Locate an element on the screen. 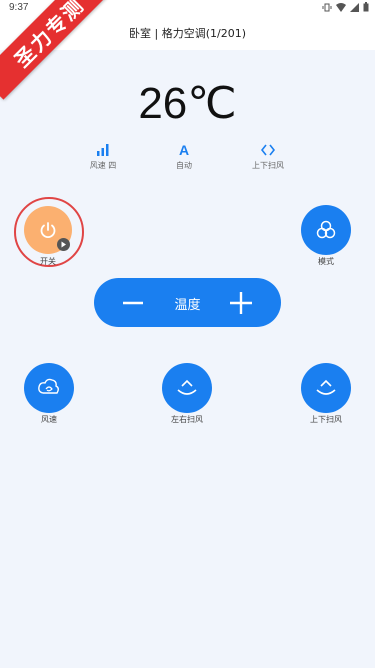 Image resolution: width=375 pixels, height=668 pixels. wifi-icon is located at coordinates (341, 7).